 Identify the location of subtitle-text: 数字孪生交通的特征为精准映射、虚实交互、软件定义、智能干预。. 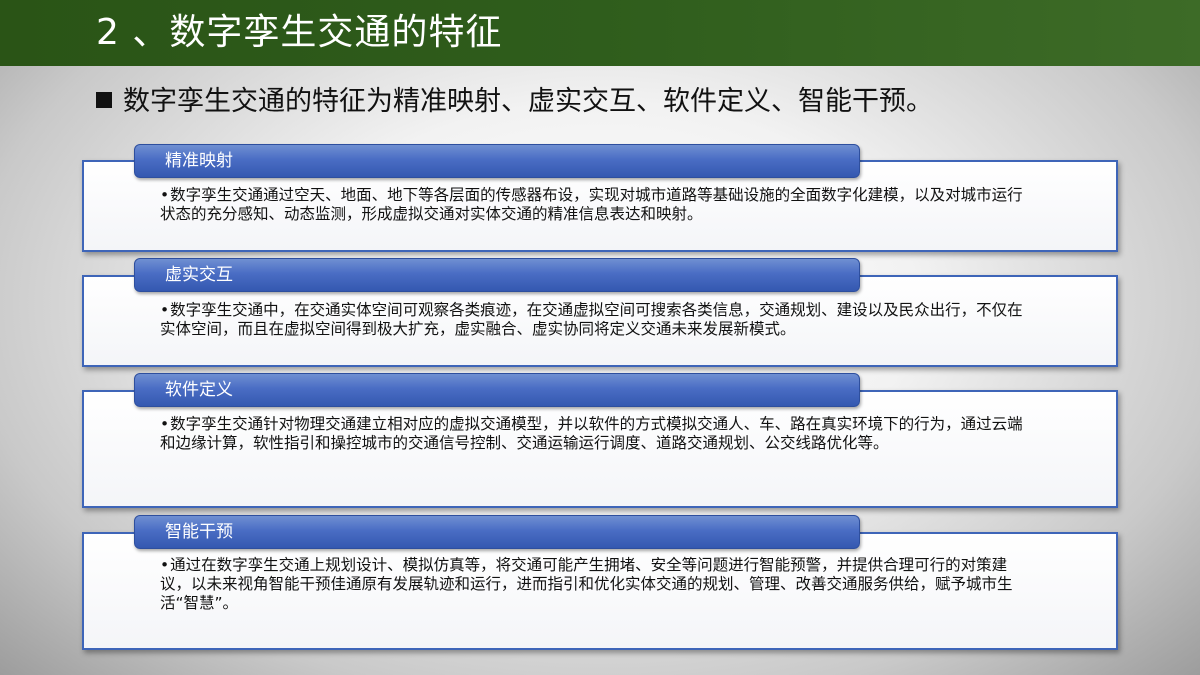
(528, 101).